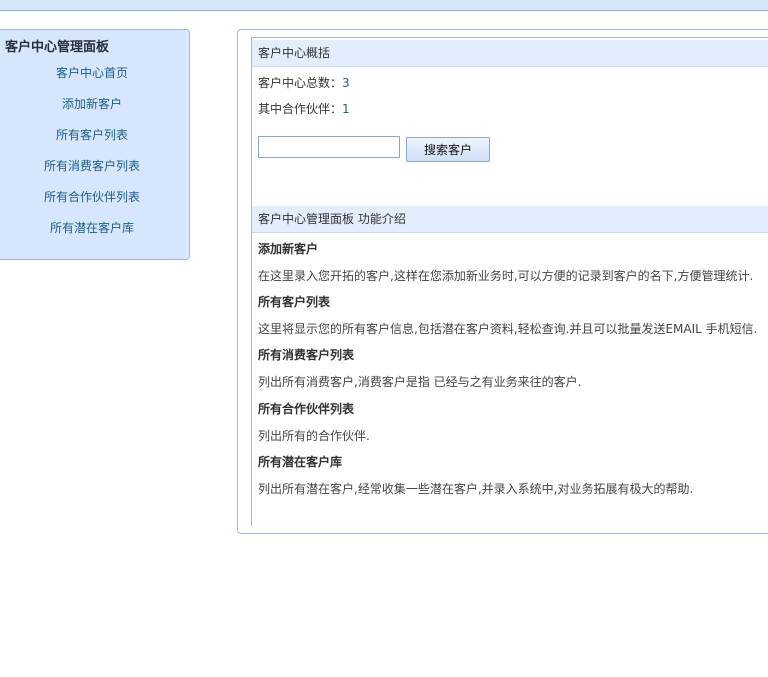 Image resolution: width=768 pixels, height=677 pixels. I want to click on total-count-row: 客户中心总数：3, so click(304, 82).